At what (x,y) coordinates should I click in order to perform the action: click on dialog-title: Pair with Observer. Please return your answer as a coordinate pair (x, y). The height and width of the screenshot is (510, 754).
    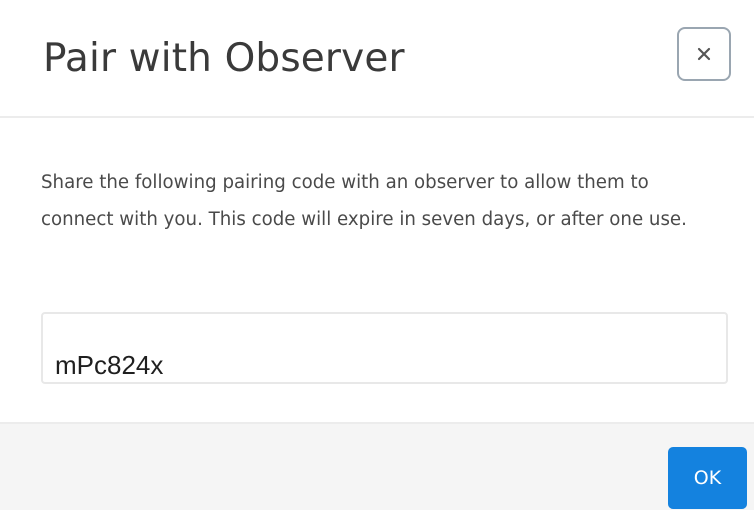
    Looking at the image, I should click on (224, 58).